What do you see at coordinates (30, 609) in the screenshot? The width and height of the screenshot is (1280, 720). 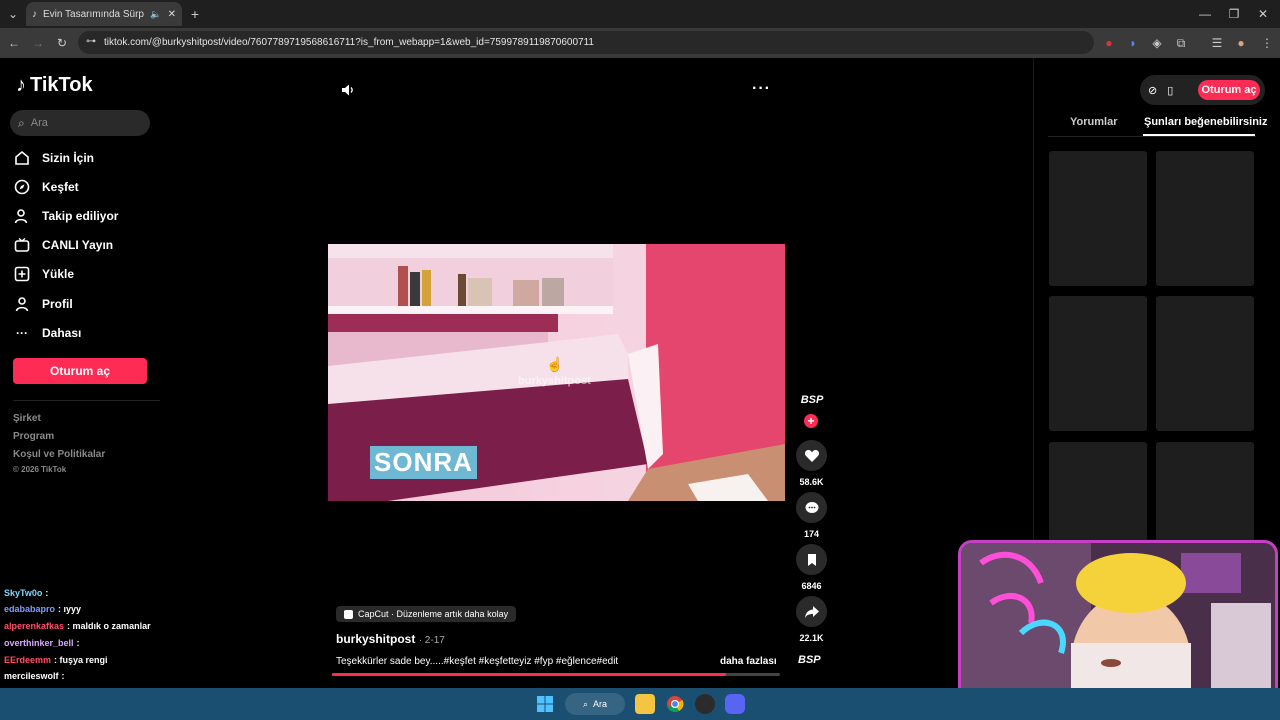 I see `chat-username: edababapro` at bounding box center [30, 609].